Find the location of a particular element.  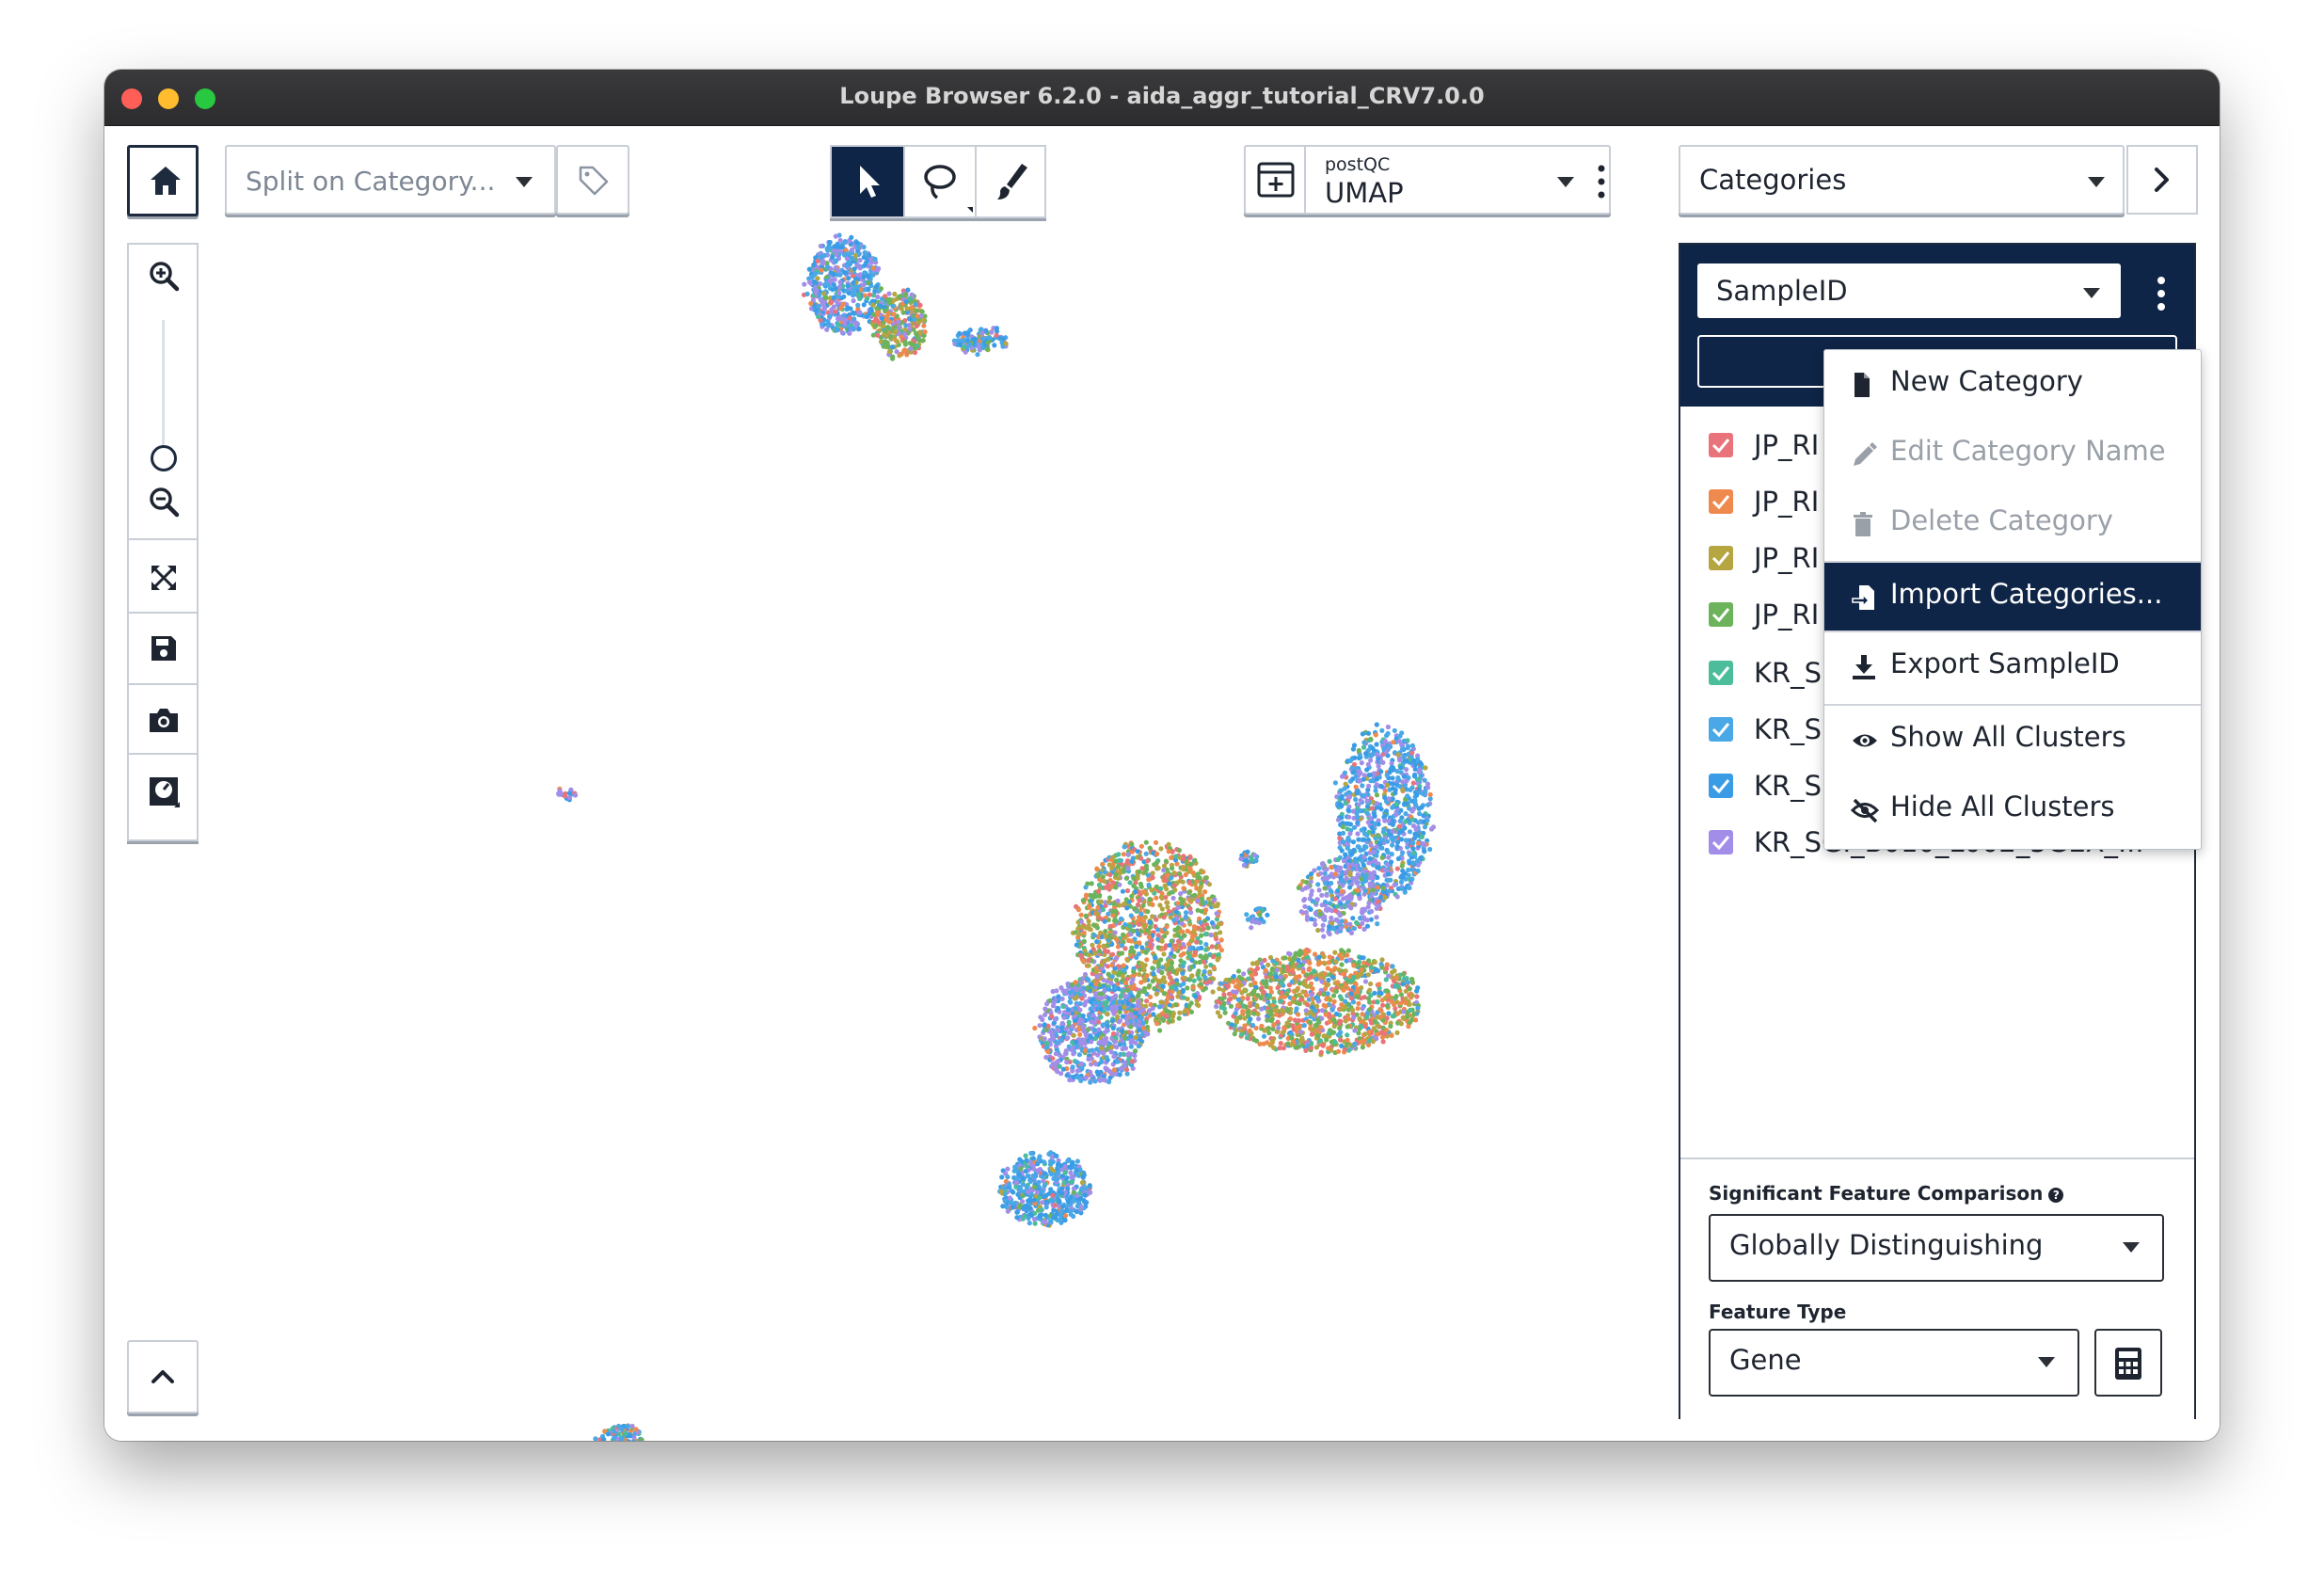

menu-item-delete-category: Delete Category is located at coordinates (2012, 523).